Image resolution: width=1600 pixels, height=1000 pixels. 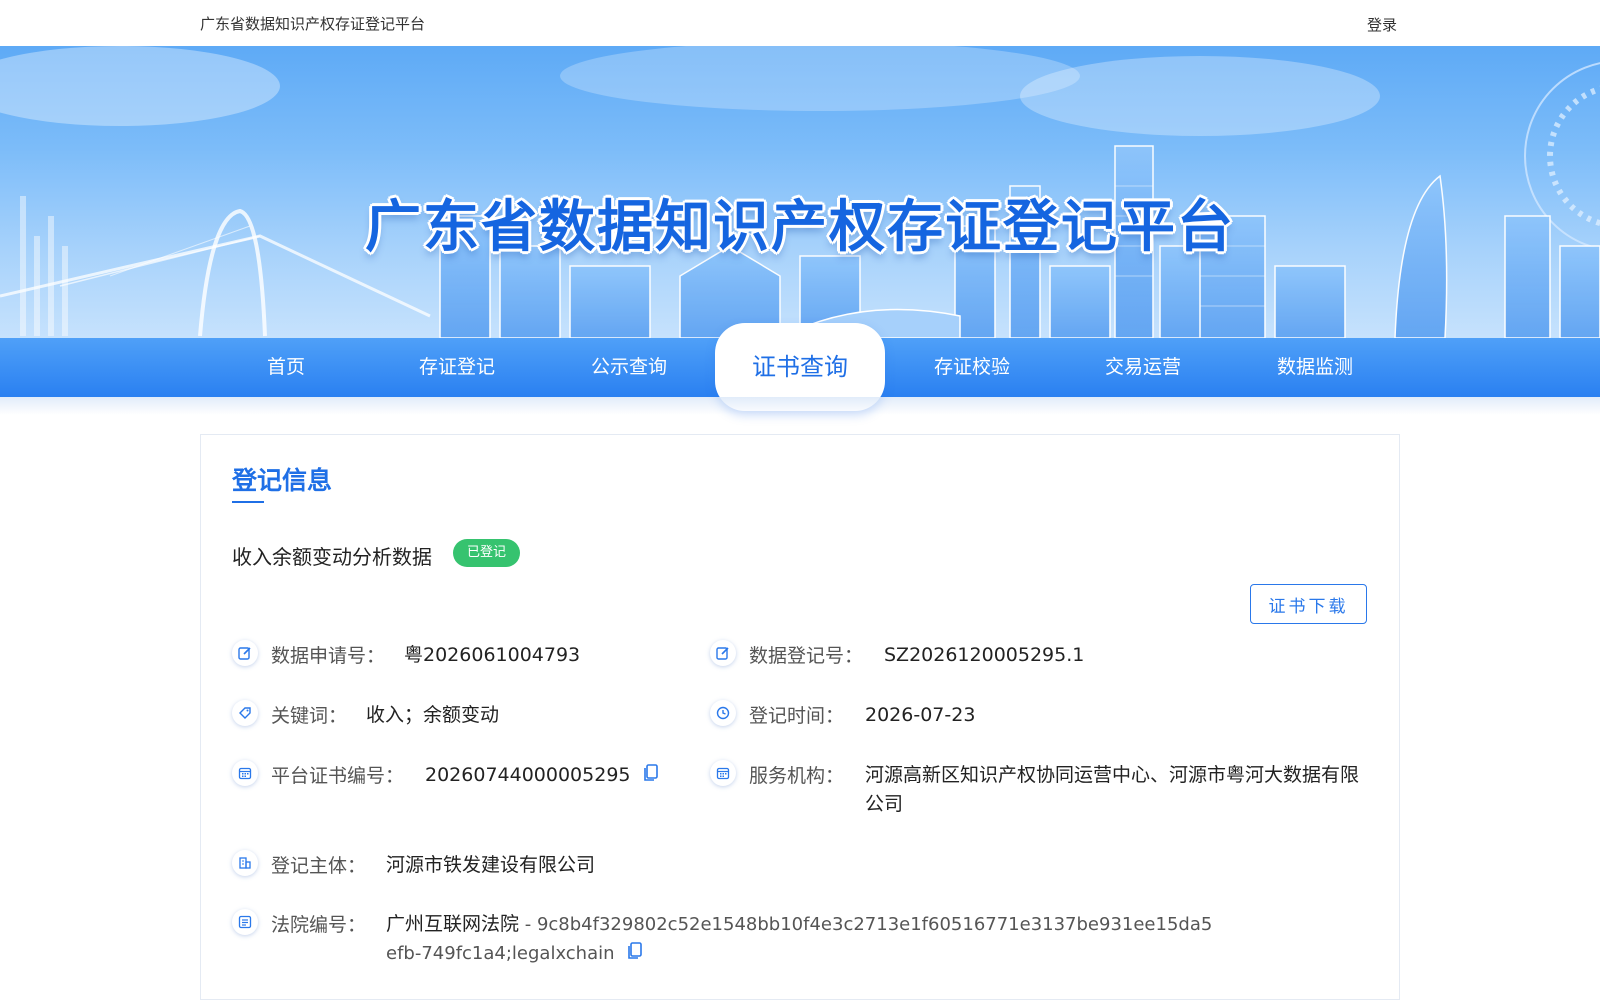 I want to click on field-label: 关键词：, so click(x=309, y=716).